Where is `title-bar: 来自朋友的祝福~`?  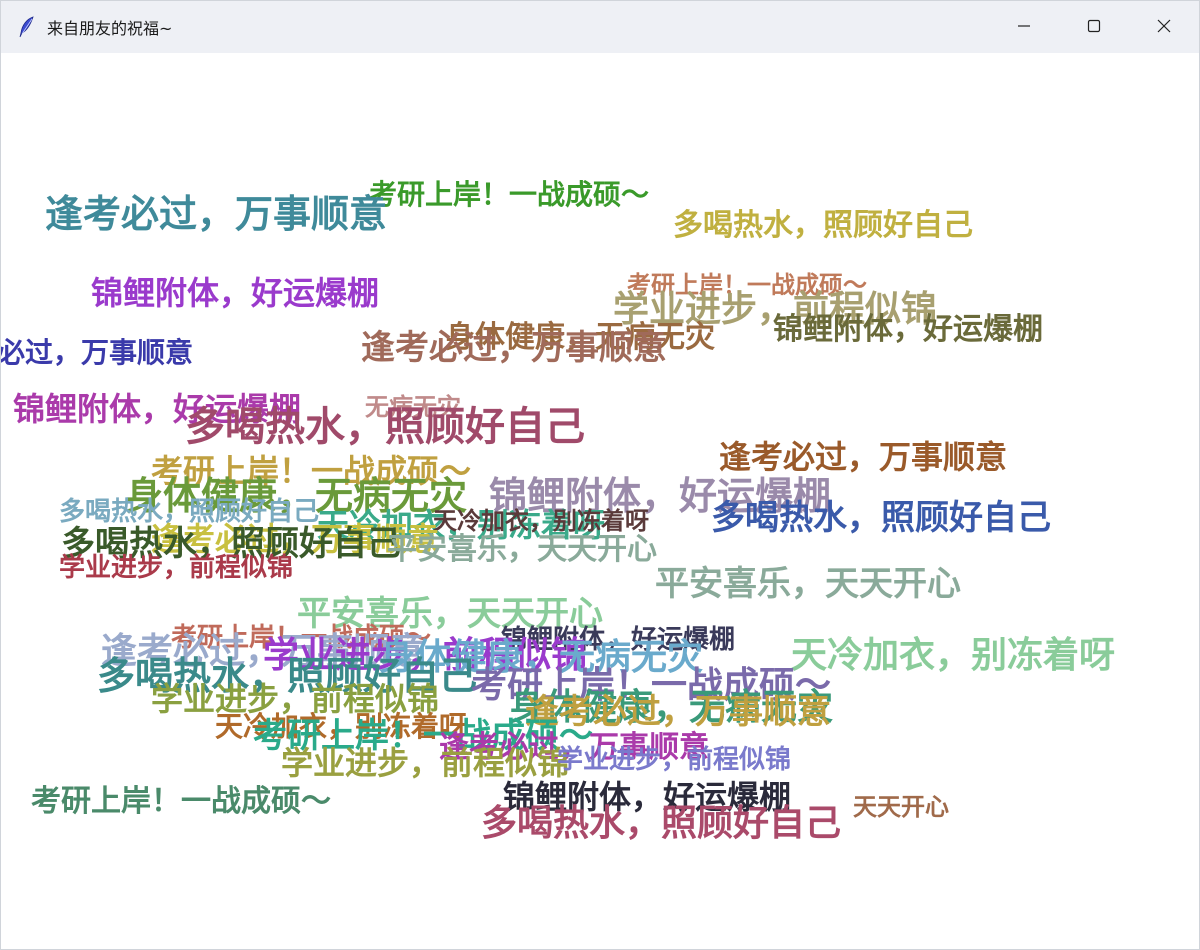
title-bar: 来自朋友的祝福~ is located at coordinates (600, 27).